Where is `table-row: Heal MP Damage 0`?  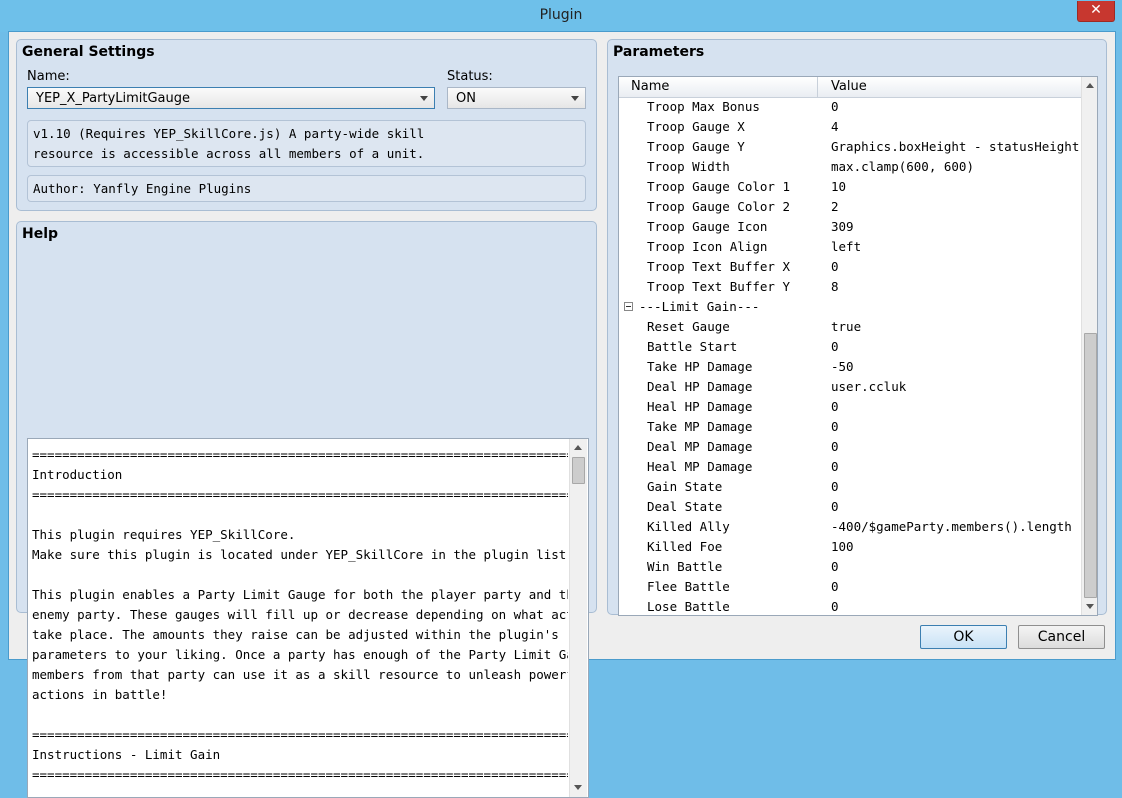
table-row: Heal MP Damage 0 is located at coordinates (850, 467).